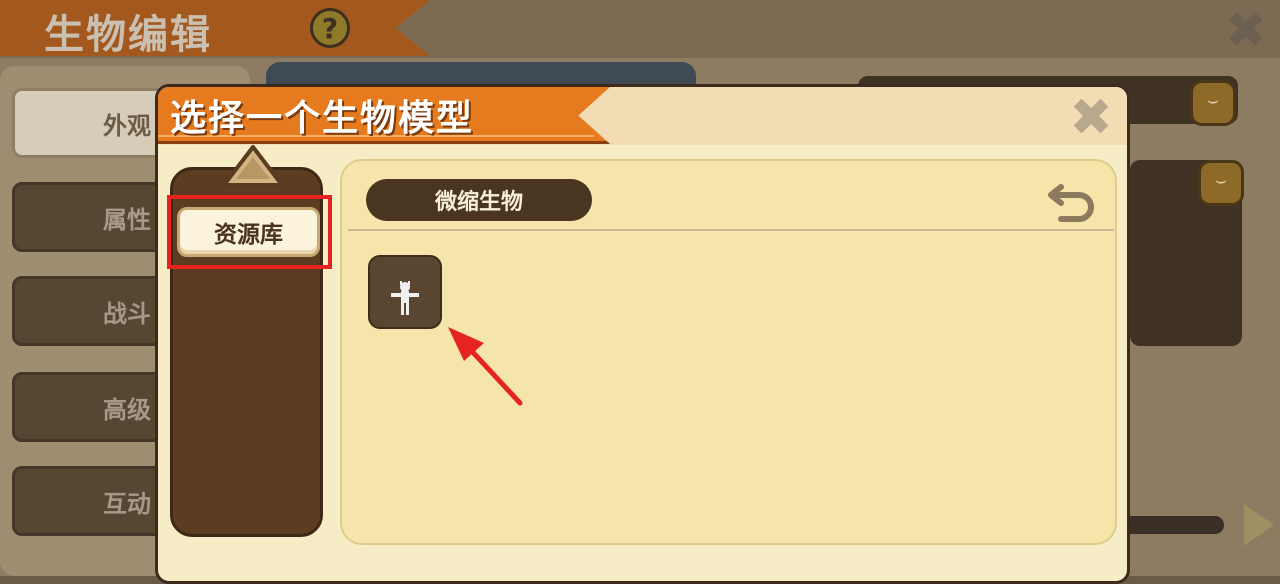 The height and width of the screenshot is (584, 1280). What do you see at coordinates (1172, 525) in the screenshot?
I see `slider-track` at bounding box center [1172, 525].